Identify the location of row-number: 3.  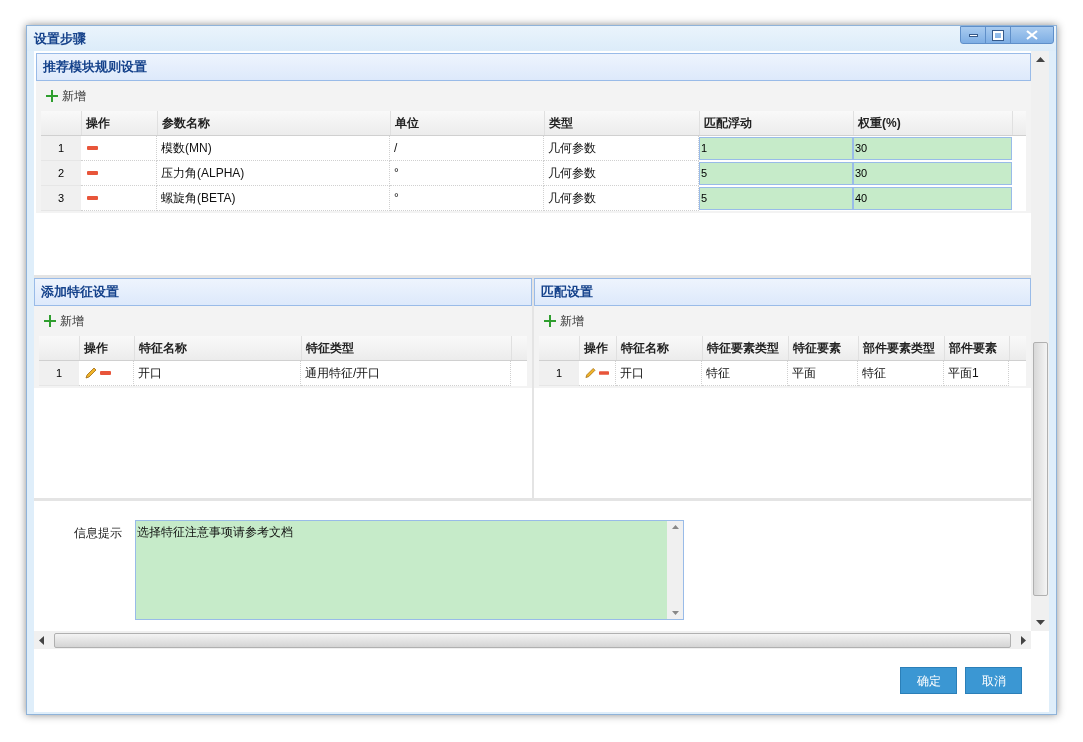
(61, 198).